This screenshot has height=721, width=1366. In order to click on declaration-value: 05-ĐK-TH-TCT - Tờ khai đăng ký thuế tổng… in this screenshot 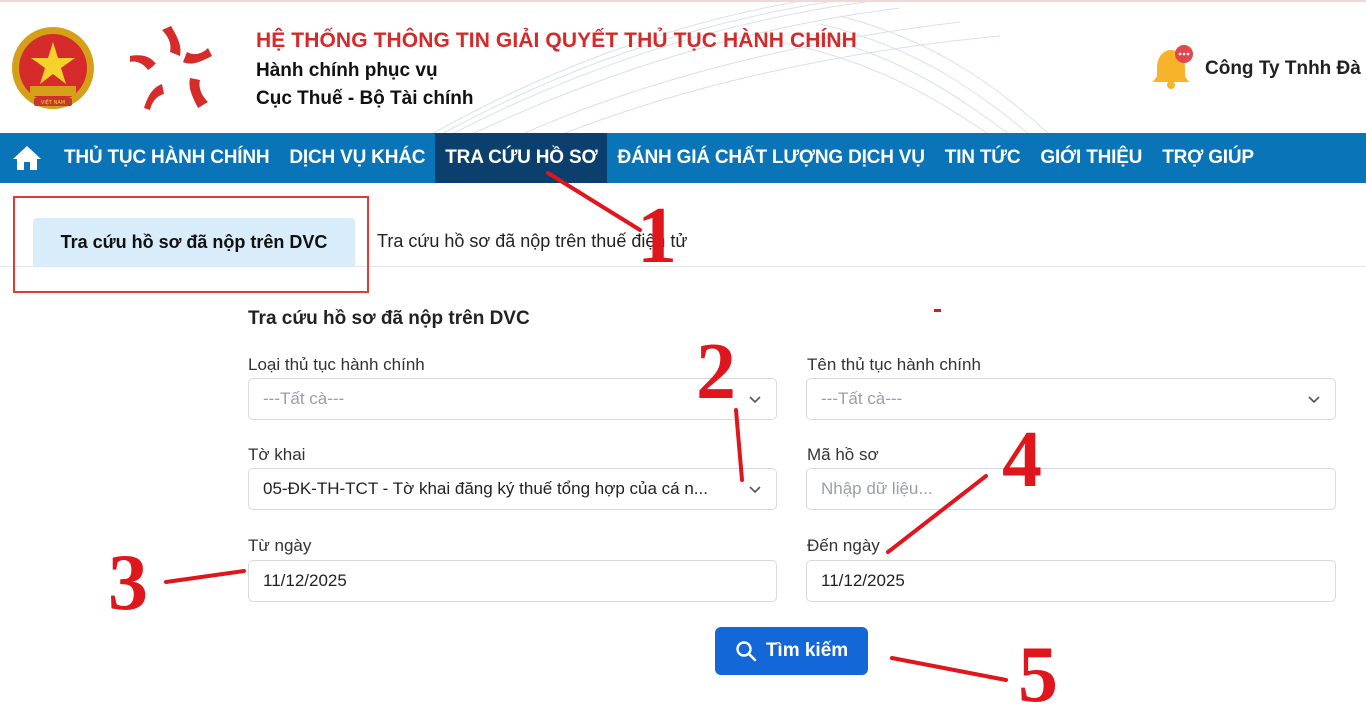, I will do `click(485, 488)`.